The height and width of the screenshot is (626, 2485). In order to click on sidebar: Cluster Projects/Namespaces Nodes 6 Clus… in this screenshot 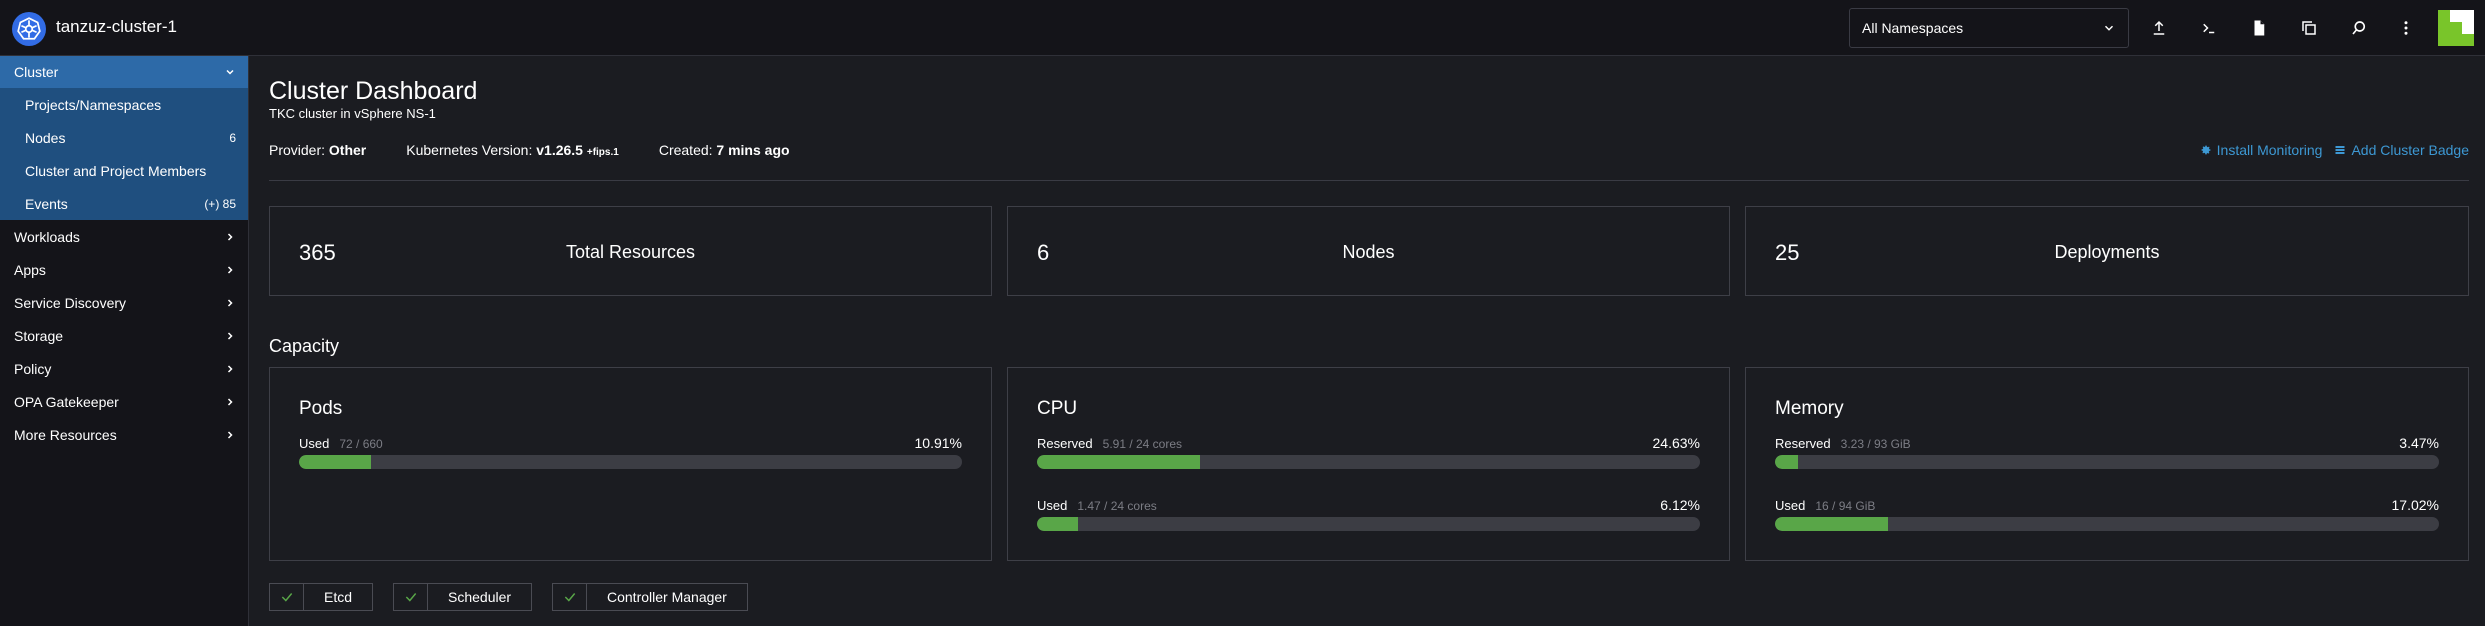, I will do `click(124, 341)`.